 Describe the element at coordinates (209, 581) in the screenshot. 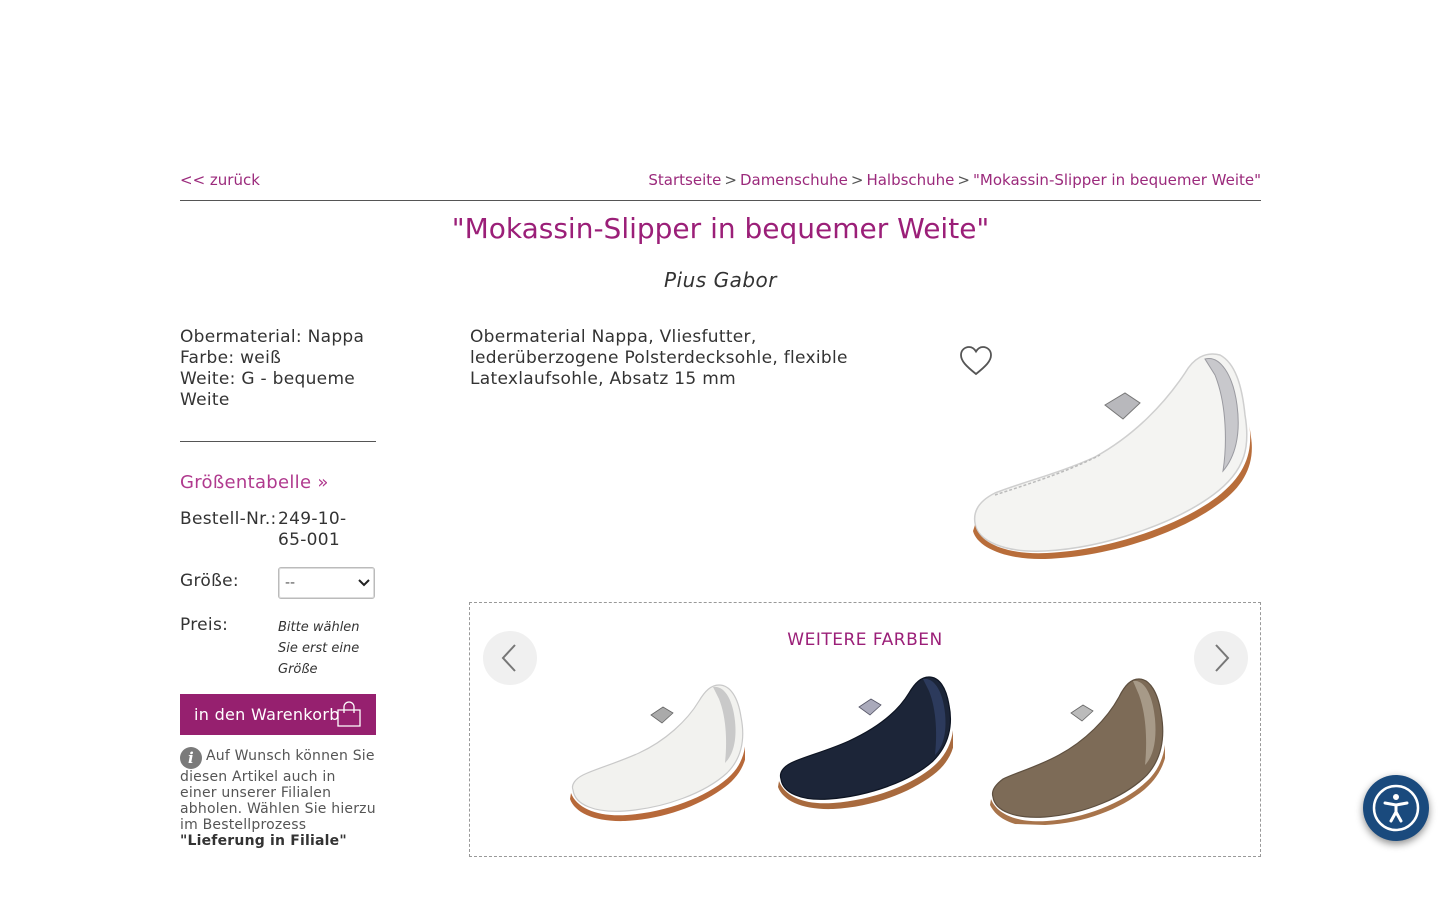

I see `size-label: Größe:` at that location.